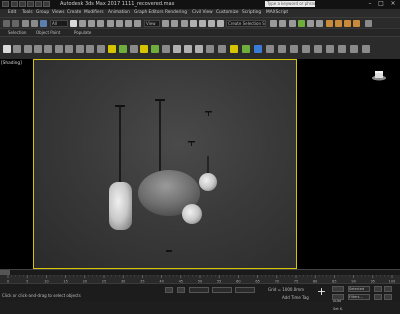 The image size is (400, 314). What do you see at coordinates (120, 206) in the screenshot?
I see `cylinder-pendant-lamp` at bounding box center [120, 206].